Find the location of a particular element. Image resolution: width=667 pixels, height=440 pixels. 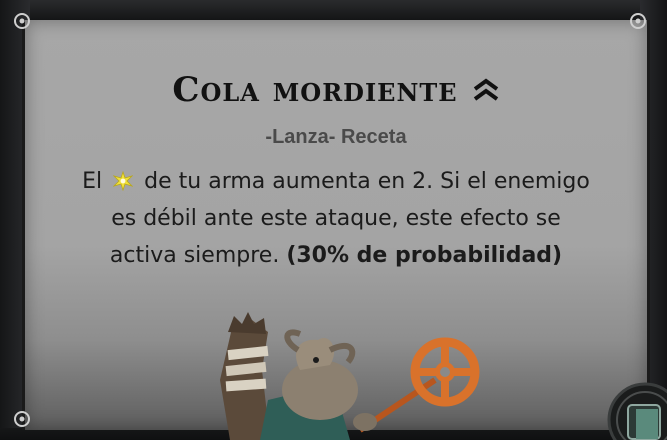

probability-text: (30% de probabilidad) is located at coordinates (424, 255).